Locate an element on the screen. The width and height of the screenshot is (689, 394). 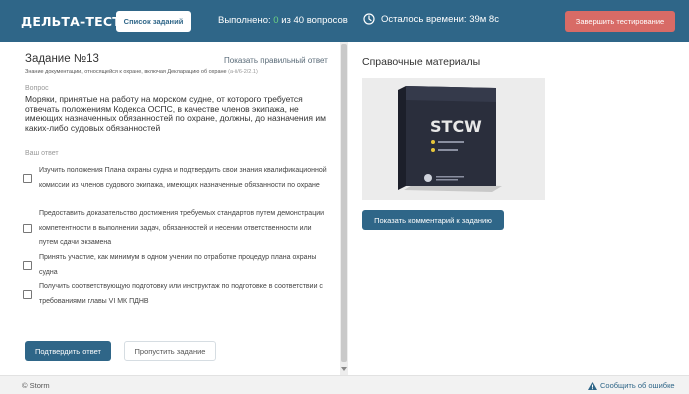
timer-text: Осталось времени: 39м 8с is located at coordinates (440, 19).